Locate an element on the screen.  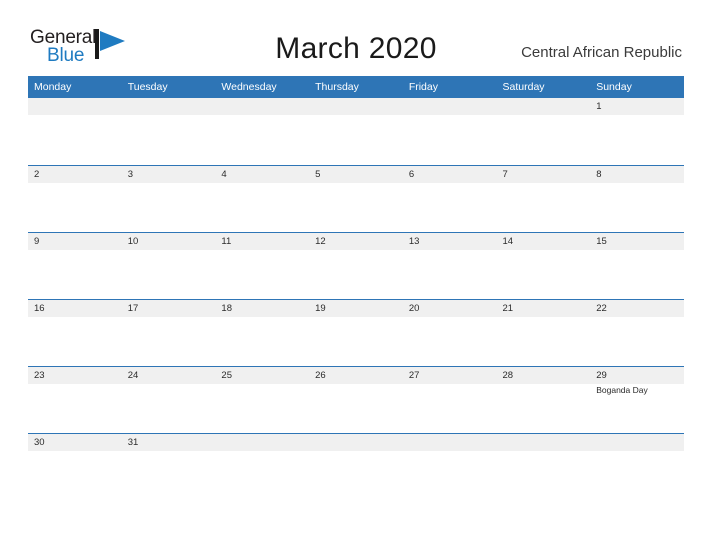
day-cell: 14 is located at coordinates (544, 266).